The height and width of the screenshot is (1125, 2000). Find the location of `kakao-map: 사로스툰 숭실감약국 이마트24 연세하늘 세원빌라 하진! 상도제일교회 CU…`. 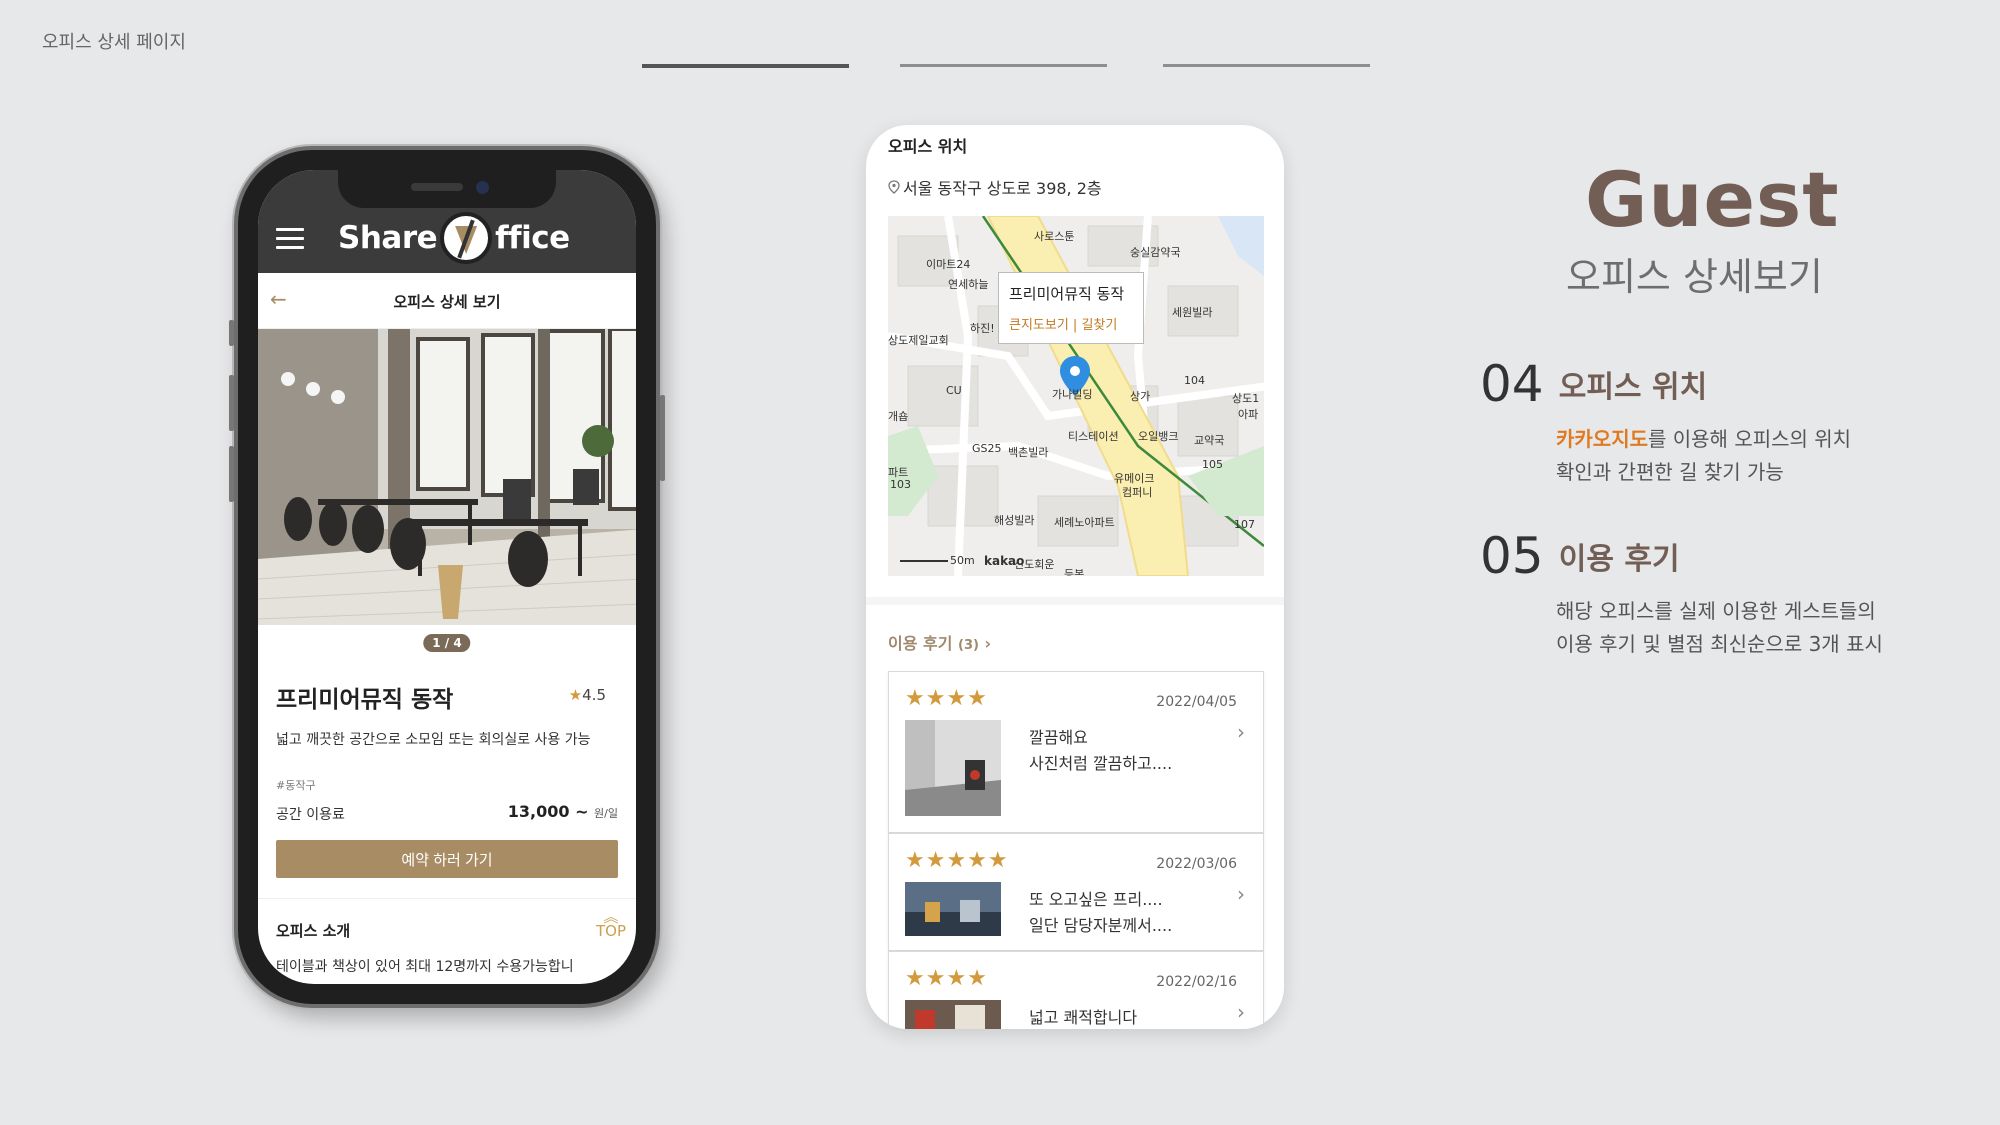

kakao-map: 사로스툰 숭실감약국 이마트24 연세하늘 세원빌라 하진! 상도제일교회 CU… is located at coordinates (1076, 396).